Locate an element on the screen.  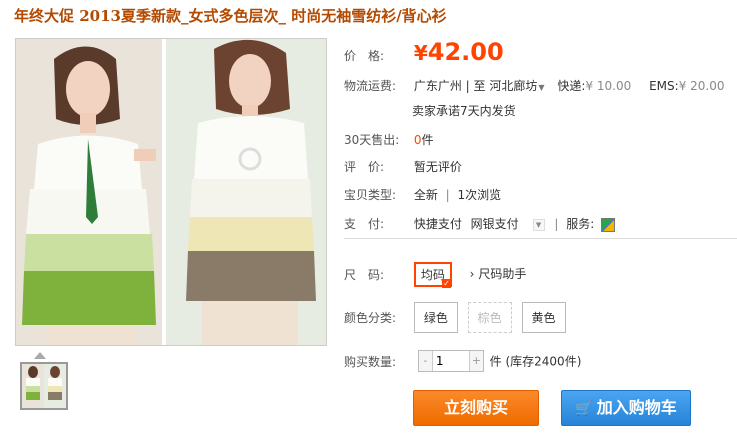
ems-label: EMS: is located at coordinates (664, 86).